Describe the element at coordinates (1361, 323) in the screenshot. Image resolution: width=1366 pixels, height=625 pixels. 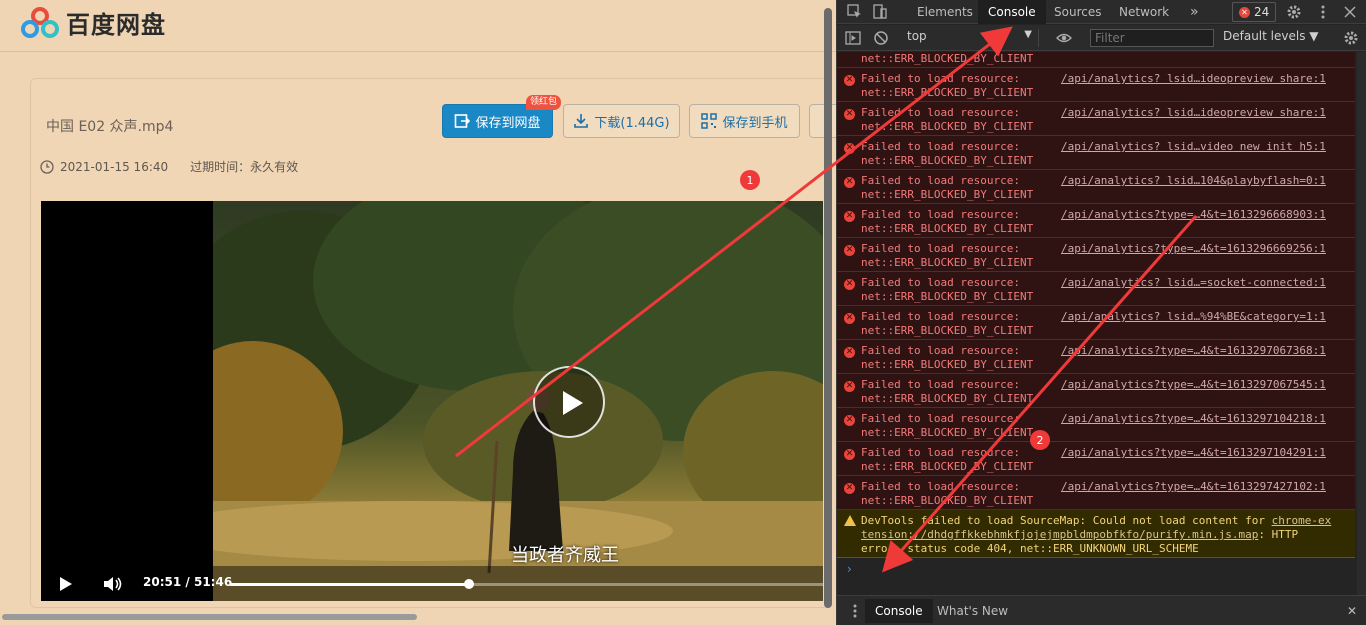
I see `console-scrollbar` at that location.